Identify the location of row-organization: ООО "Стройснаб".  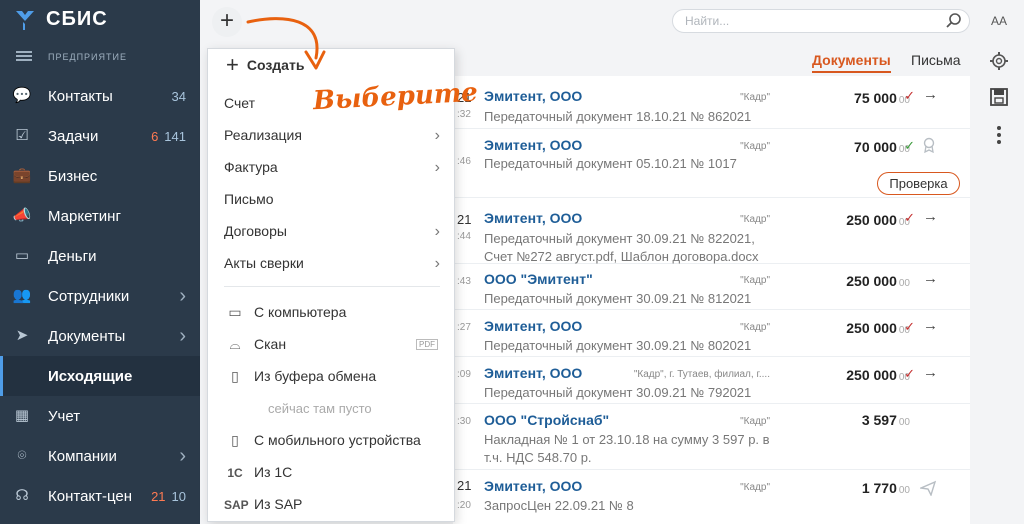
(546, 420).